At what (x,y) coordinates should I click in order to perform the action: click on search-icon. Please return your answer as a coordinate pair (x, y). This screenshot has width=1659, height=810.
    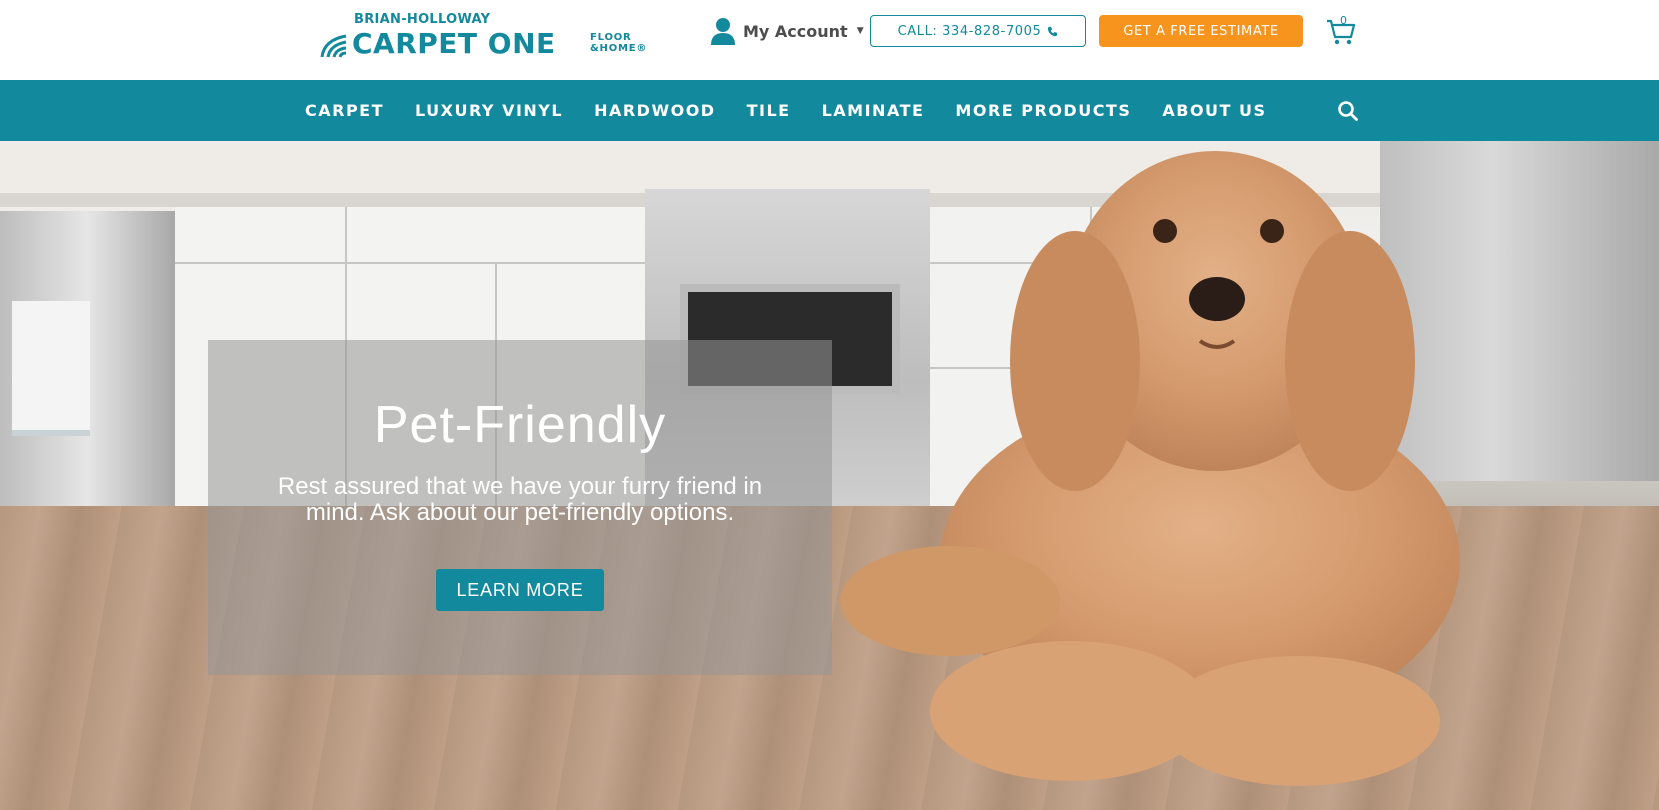
    Looking at the image, I should click on (1348, 111).